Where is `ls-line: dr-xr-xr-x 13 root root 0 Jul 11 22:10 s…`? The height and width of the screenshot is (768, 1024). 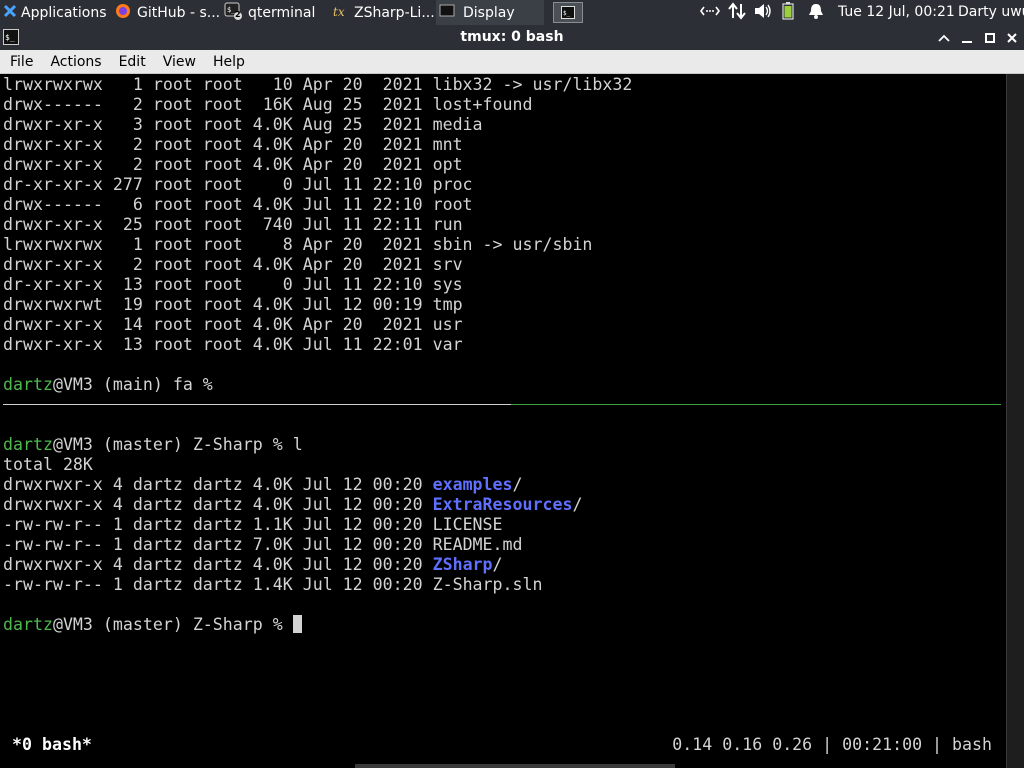 ls-line: dr-xr-xr-x 13 root root 0 Jul 11 22:10 s… is located at coordinates (233, 284).